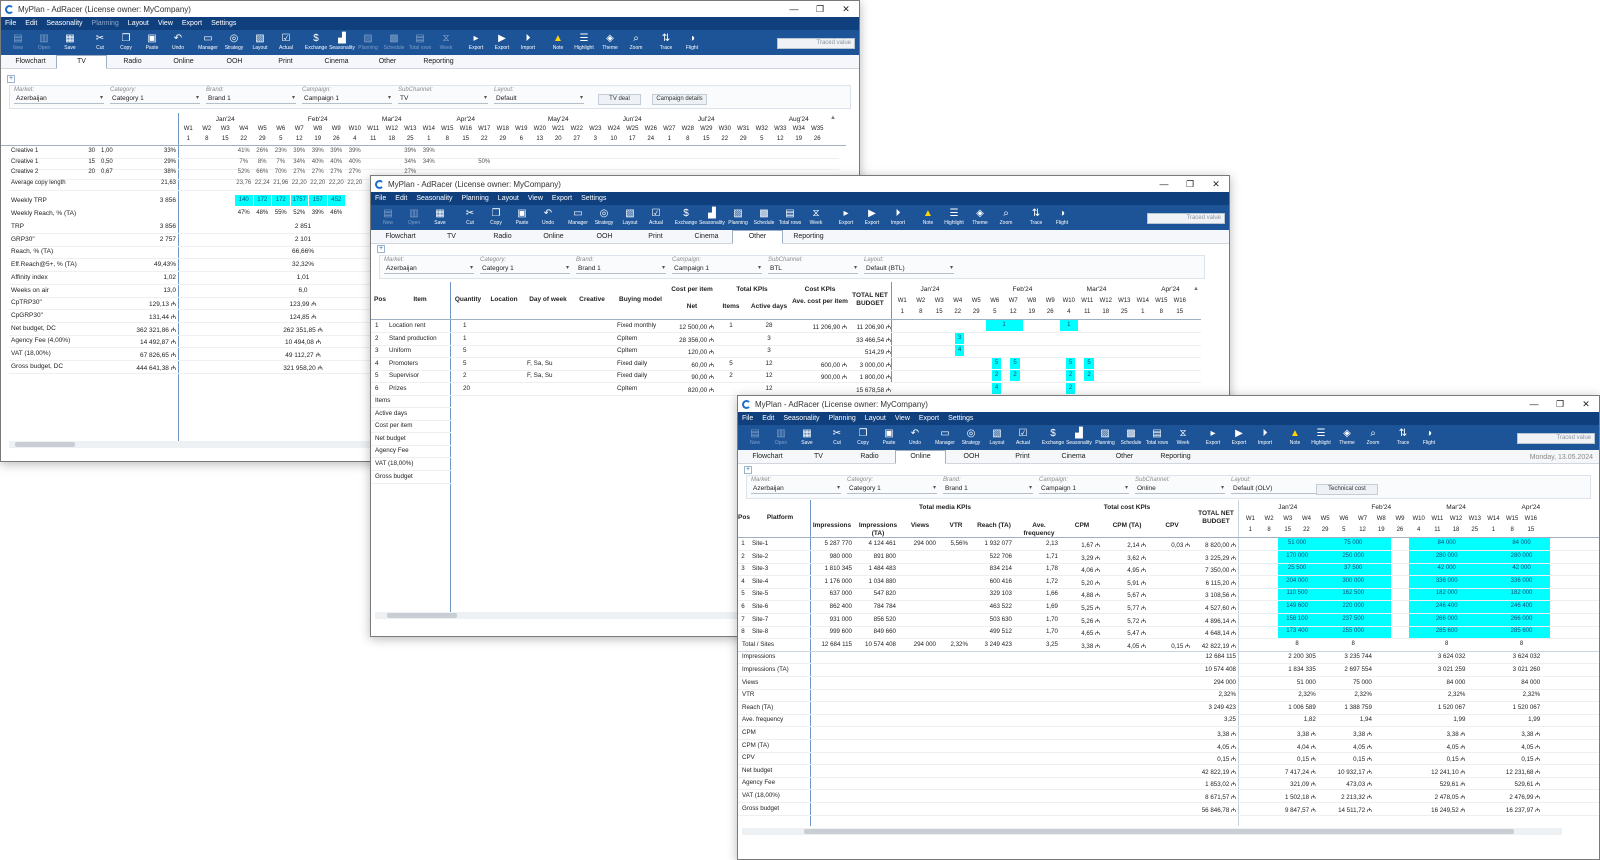  I want to click on tv-deal-button: TV deal, so click(619, 99).